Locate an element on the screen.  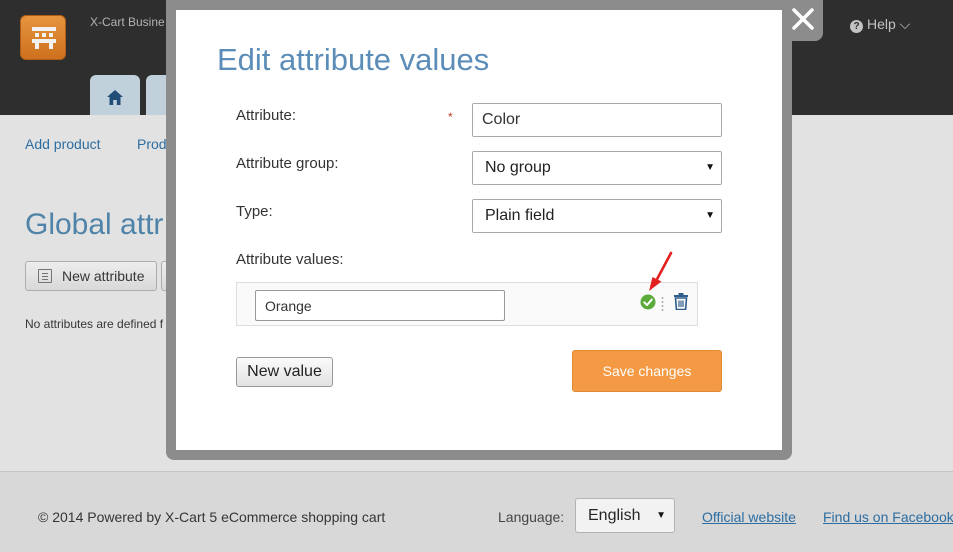
attribute-label: Attribute: is located at coordinates (266, 115).